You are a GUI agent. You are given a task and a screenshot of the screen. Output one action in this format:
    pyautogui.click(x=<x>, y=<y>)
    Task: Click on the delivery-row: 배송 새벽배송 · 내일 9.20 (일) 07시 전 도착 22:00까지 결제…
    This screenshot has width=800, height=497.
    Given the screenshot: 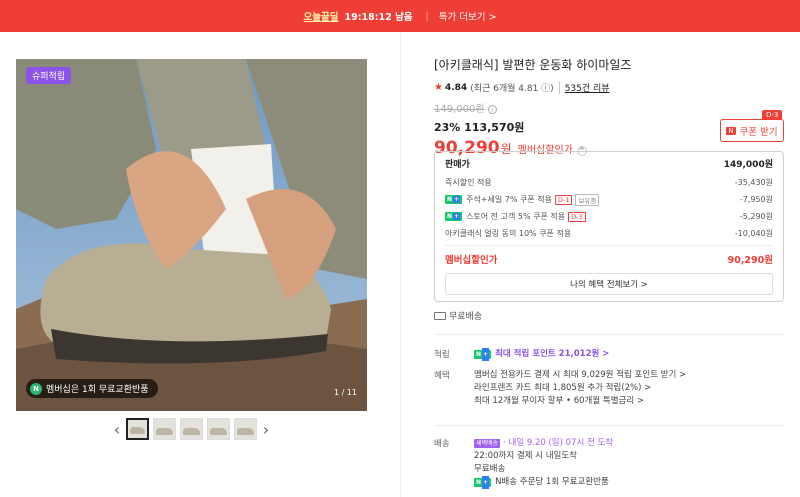 What is the action you would take?
    pyautogui.click(x=523, y=463)
    